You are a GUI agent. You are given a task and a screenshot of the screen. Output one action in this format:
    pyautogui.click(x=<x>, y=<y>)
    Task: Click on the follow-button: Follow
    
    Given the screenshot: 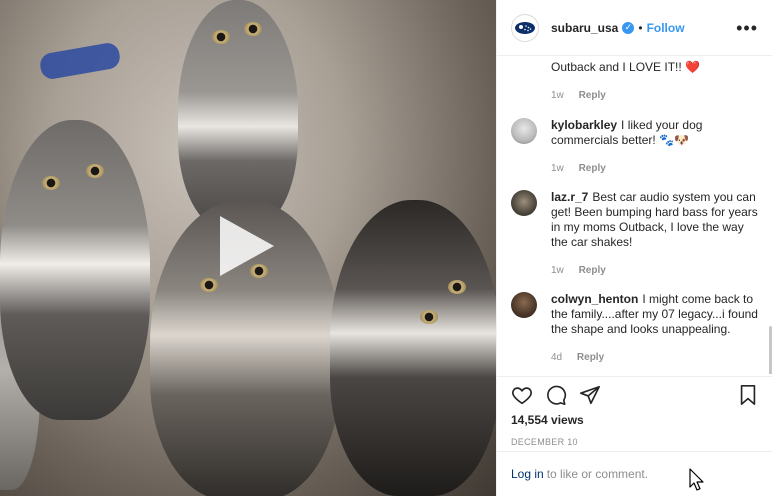 What is the action you would take?
    pyautogui.click(x=666, y=28)
    